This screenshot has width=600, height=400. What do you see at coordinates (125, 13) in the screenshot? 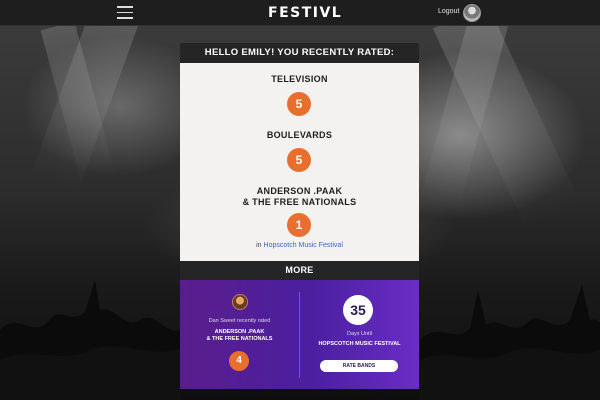
I see `hamburger-menu-icon` at bounding box center [125, 13].